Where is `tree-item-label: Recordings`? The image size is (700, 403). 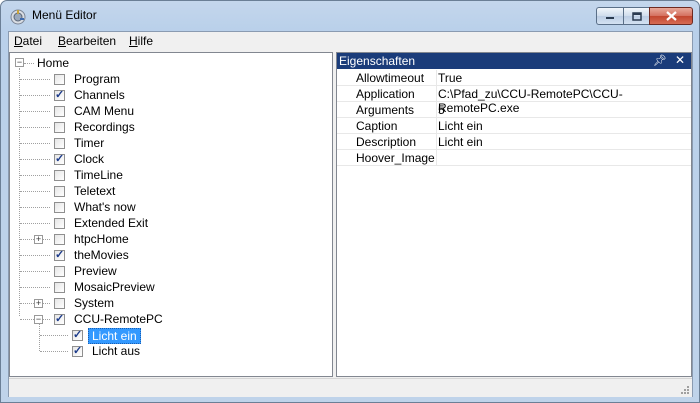 tree-item-label: Recordings is located at coordinates (104, 127).